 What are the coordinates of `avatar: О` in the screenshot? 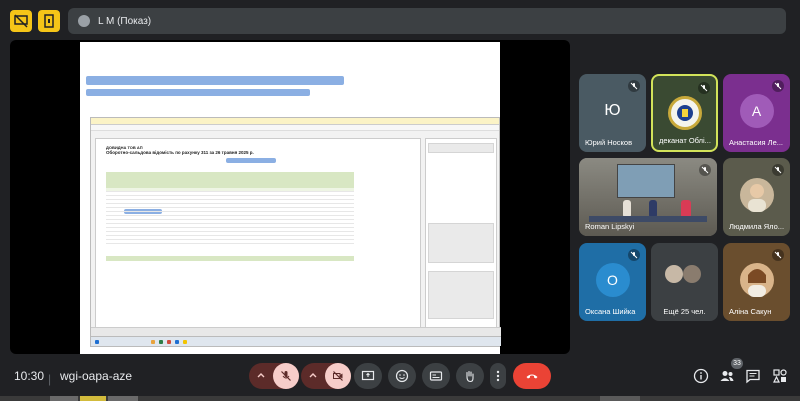 It's located at (612, 280).